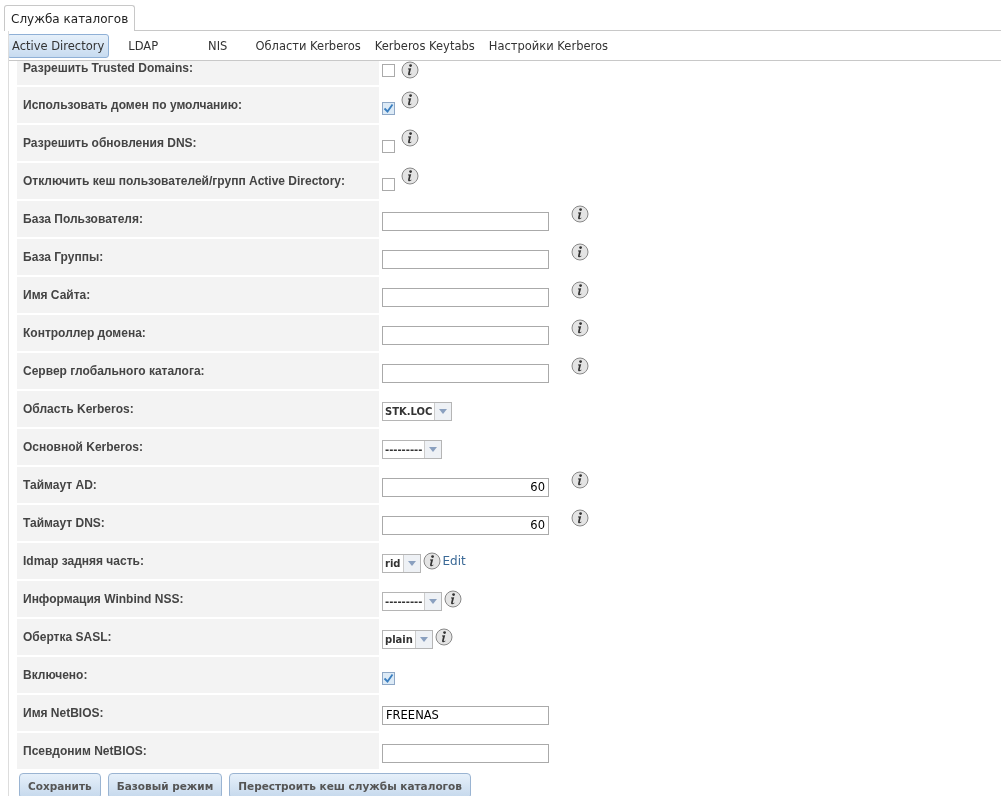 This screenshot has height=796, width=1001. Describe the element at coordinates (198, 523) in the screenshot. I see `field-label: Таймаут DNS:` at that location.